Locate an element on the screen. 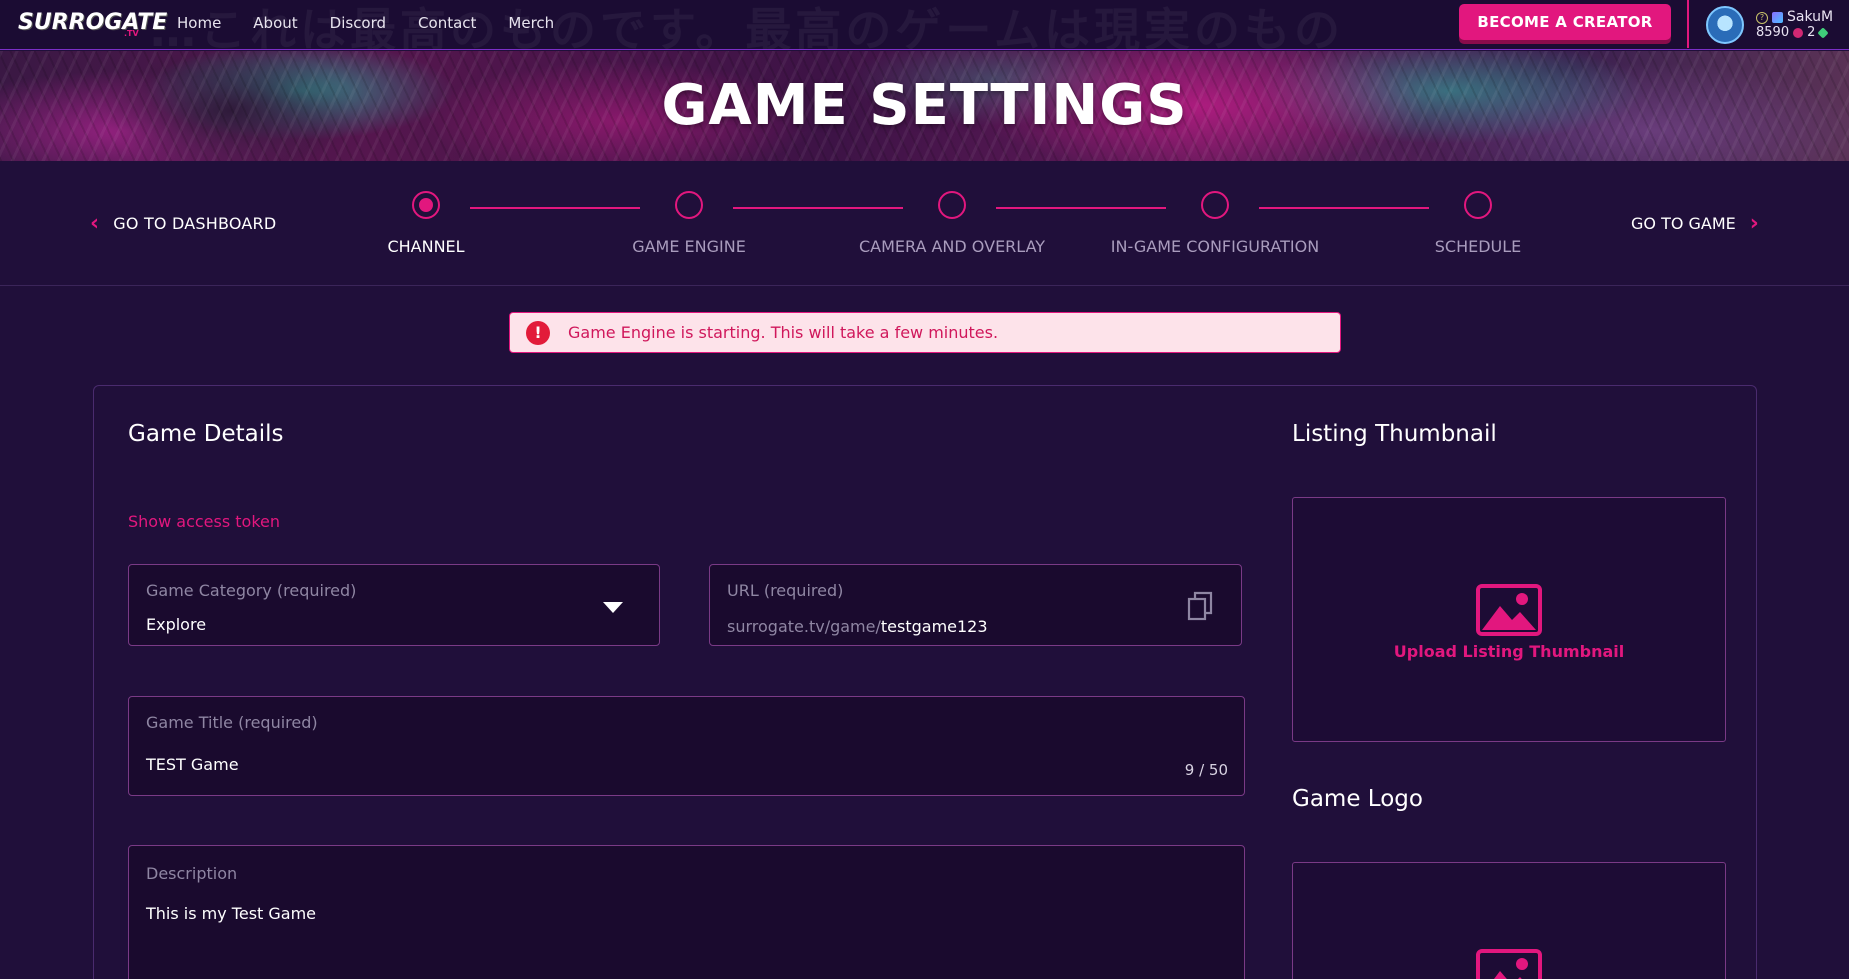 The width and height of the screenshot is (1849, 979). nav-link-merch: Merch is located at coordinates (531, 23).